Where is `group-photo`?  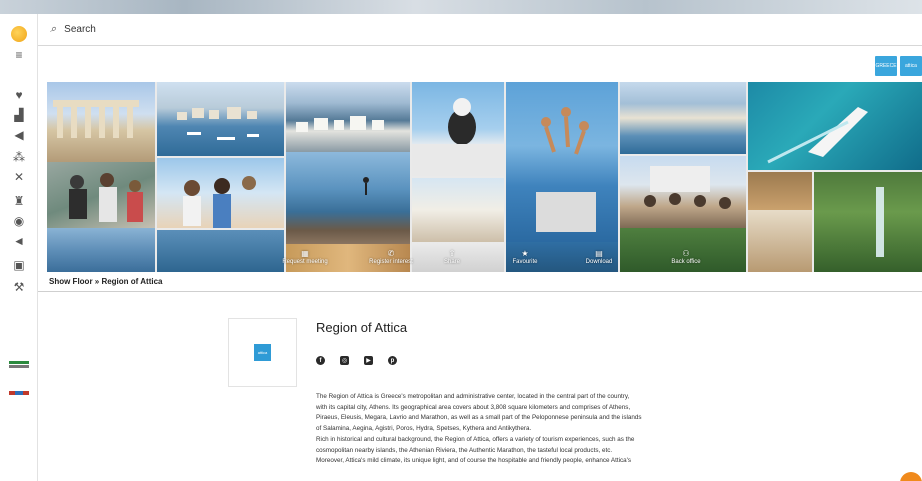 group-photo is located at coordinates (683, 192).